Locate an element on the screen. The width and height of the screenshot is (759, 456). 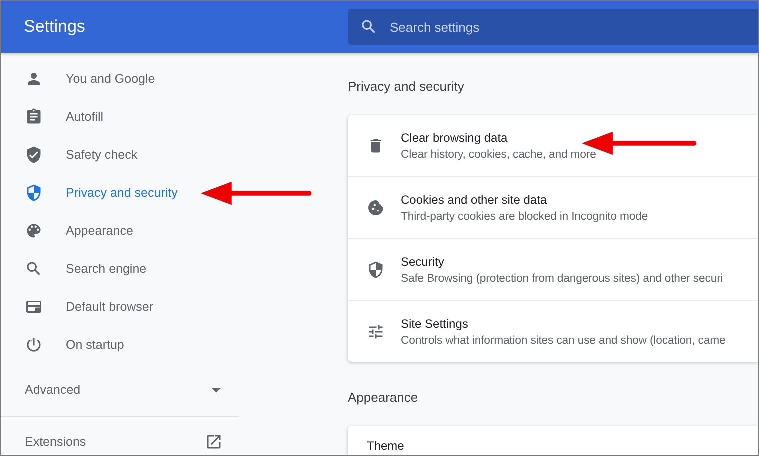
sliders-icon is located at coordinates (376, 331).